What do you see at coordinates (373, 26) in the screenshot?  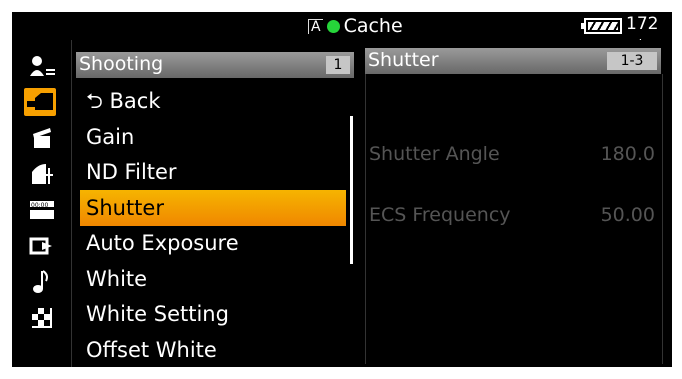 I see `media-label: Cache` at bounding box center [373, 26].